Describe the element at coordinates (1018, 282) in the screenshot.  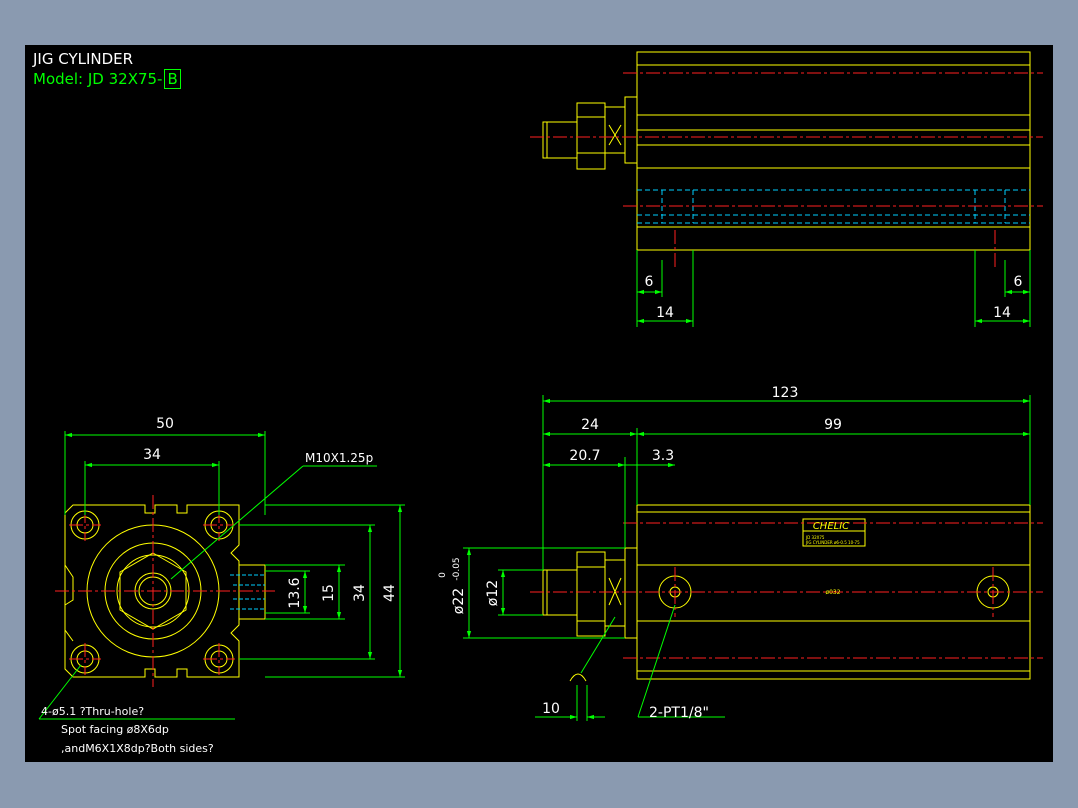
I see `dim-6-right: 6` at that location.